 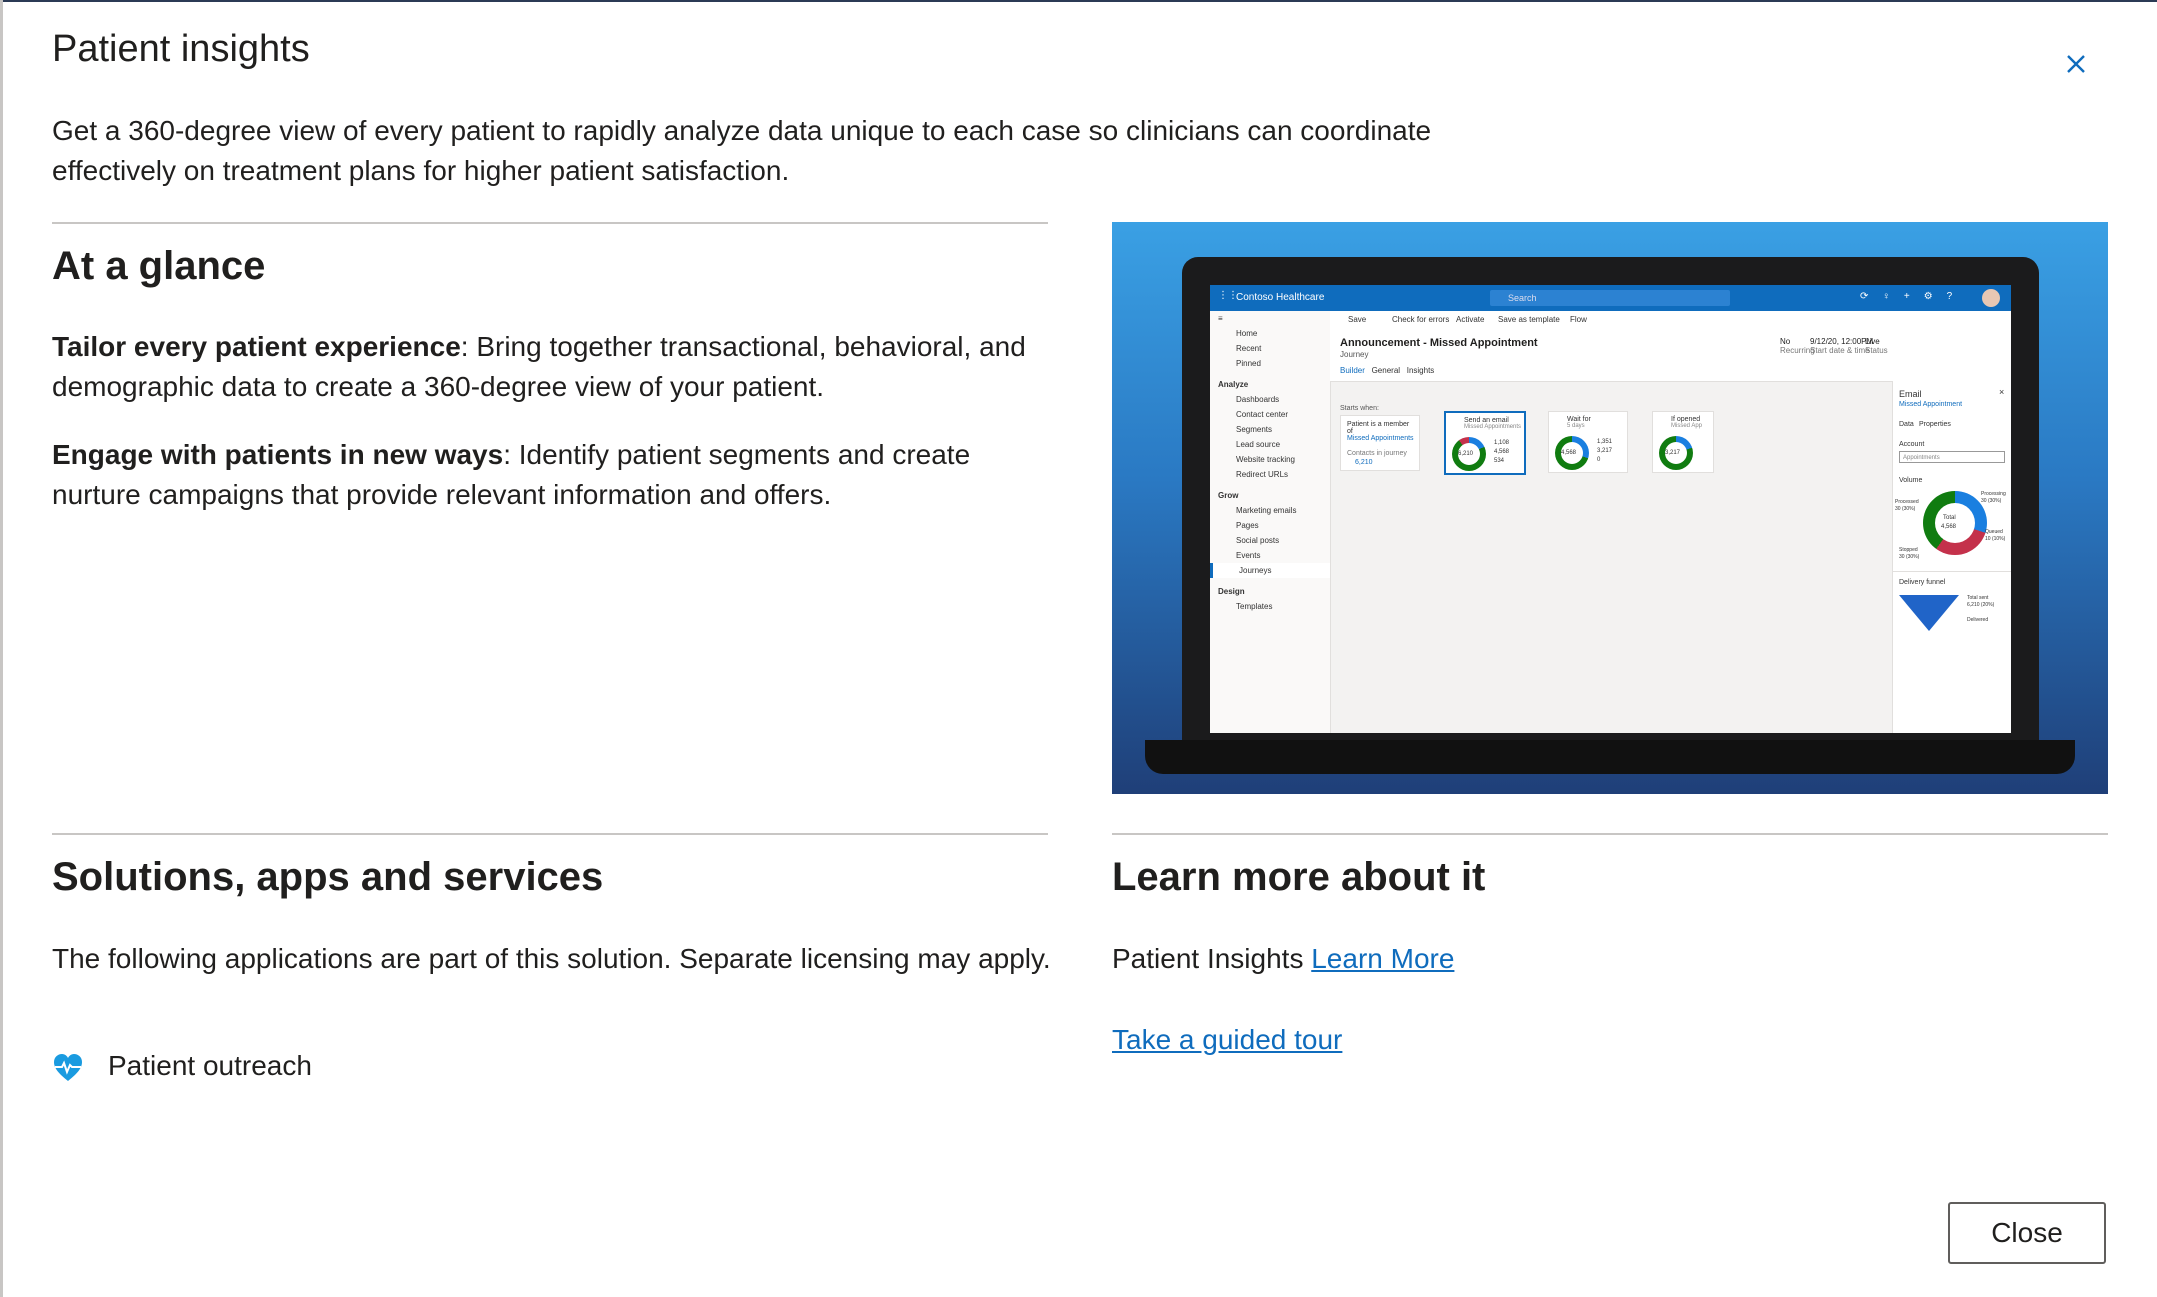 I want to click on guided-tour-link: Take a guided tour, so click(x=1227, y=1039).